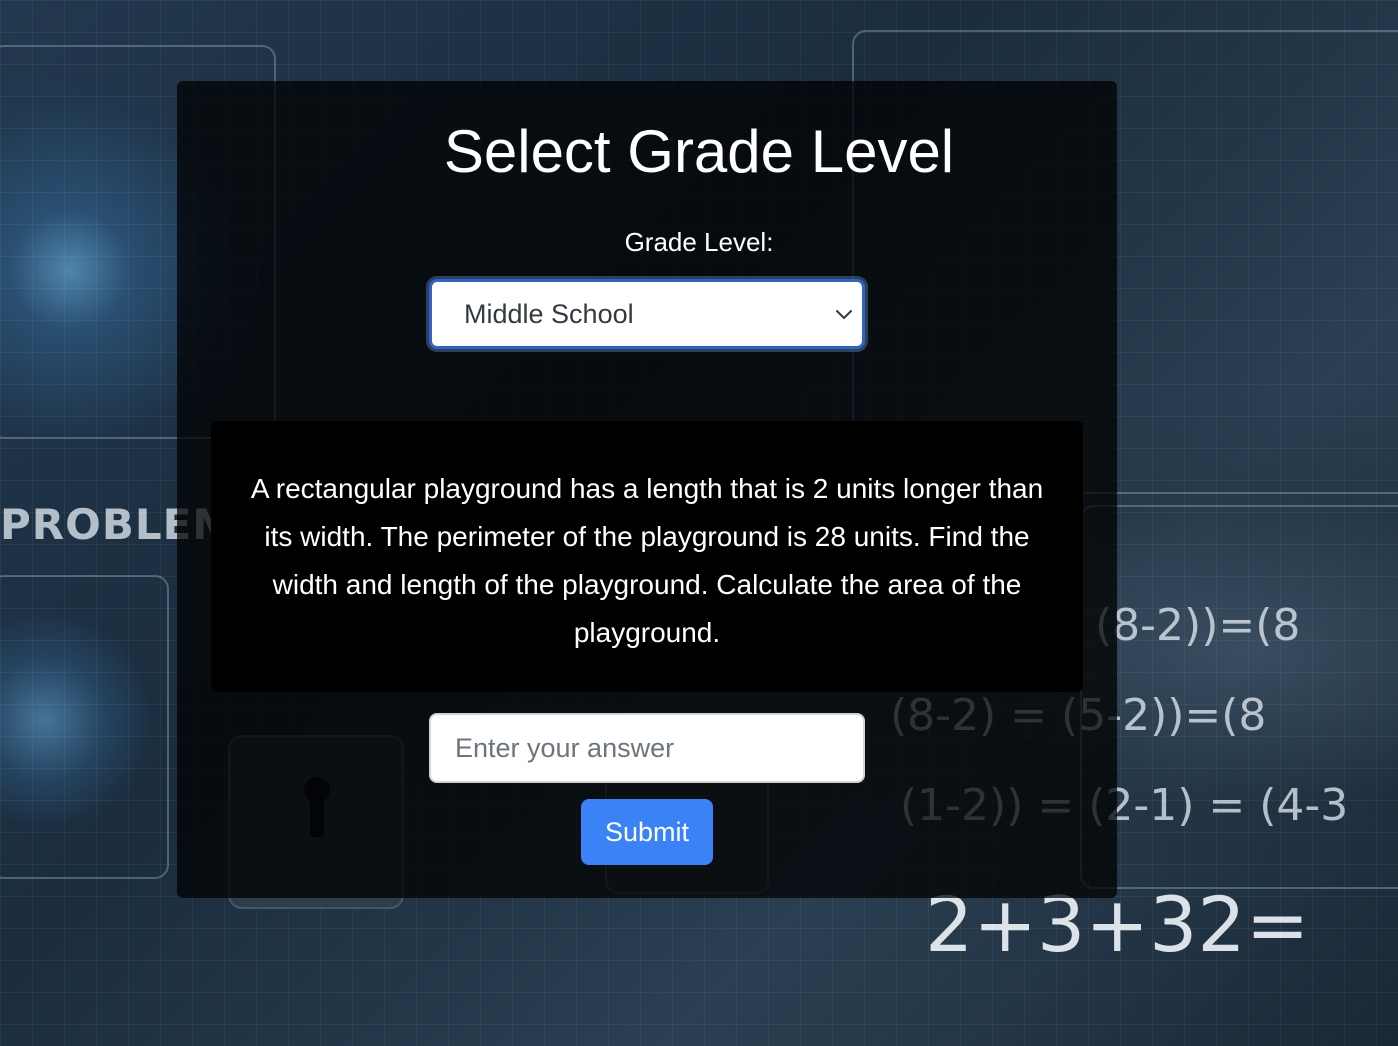 This screenshot has width=1398, height=1046. What do you see at coordinates (549, 314) in the screenshot?
I see `grade-level-selected-value: Middle School` at bounding box center [549, 314].